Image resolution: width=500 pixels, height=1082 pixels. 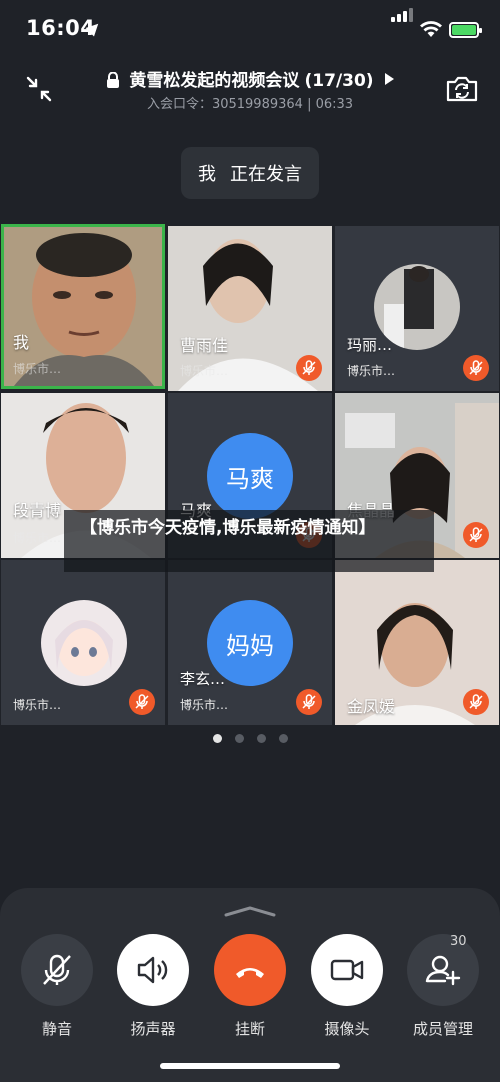 I want to click on speaker-icon, so click(x=152, y=970).